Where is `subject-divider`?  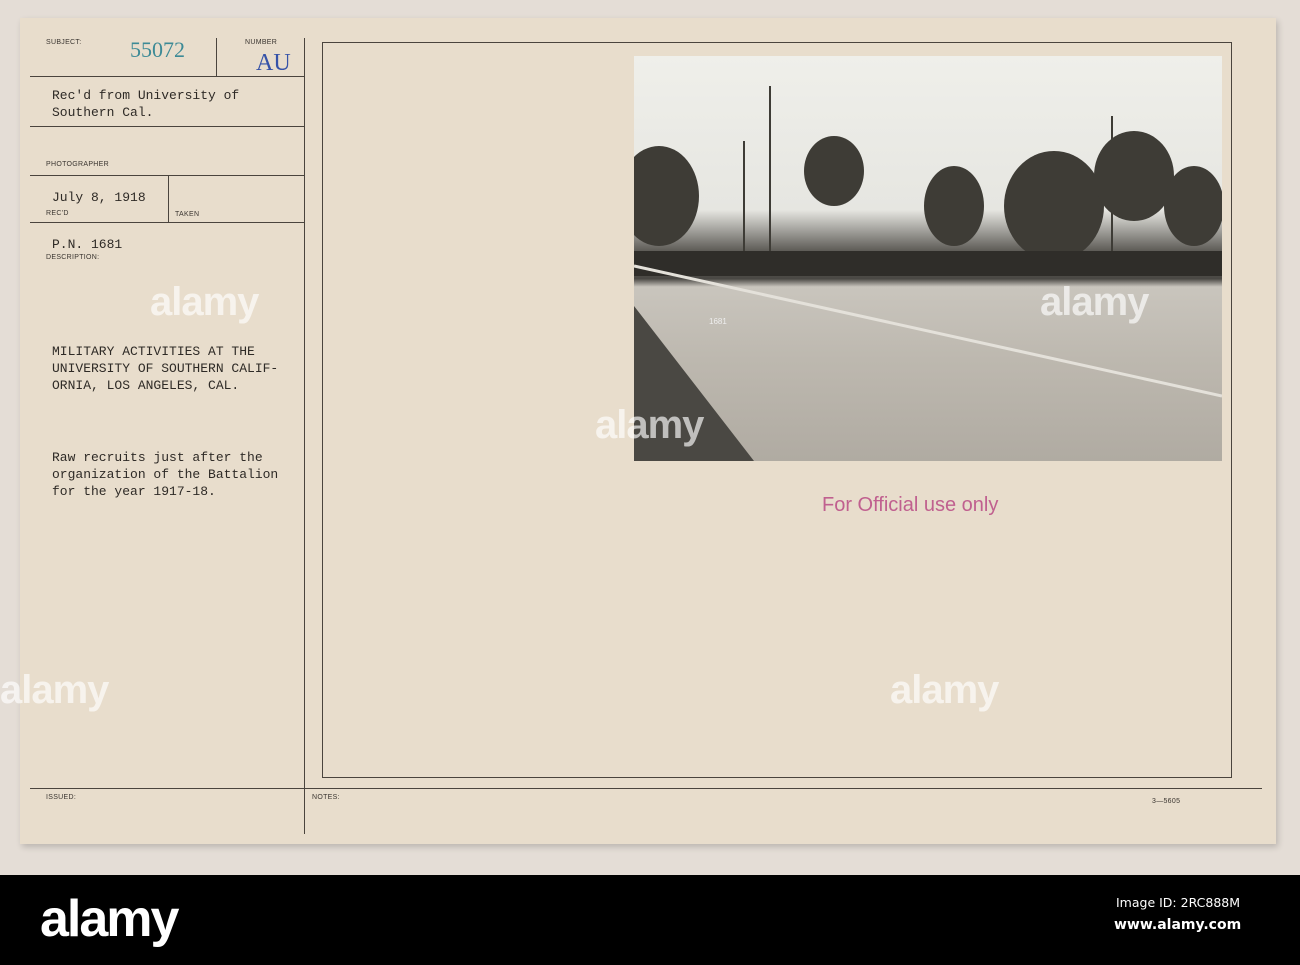 subject-divider is located at coordinates (216, 57).